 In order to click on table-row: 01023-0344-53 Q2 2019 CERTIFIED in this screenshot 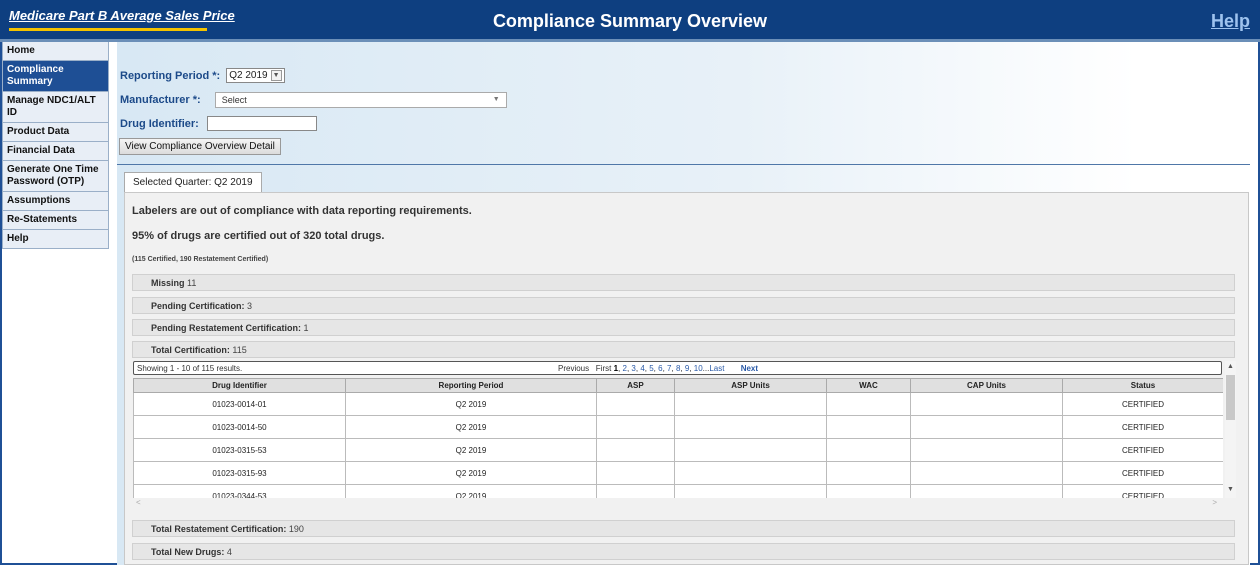, I will do `click(678, 491)`.